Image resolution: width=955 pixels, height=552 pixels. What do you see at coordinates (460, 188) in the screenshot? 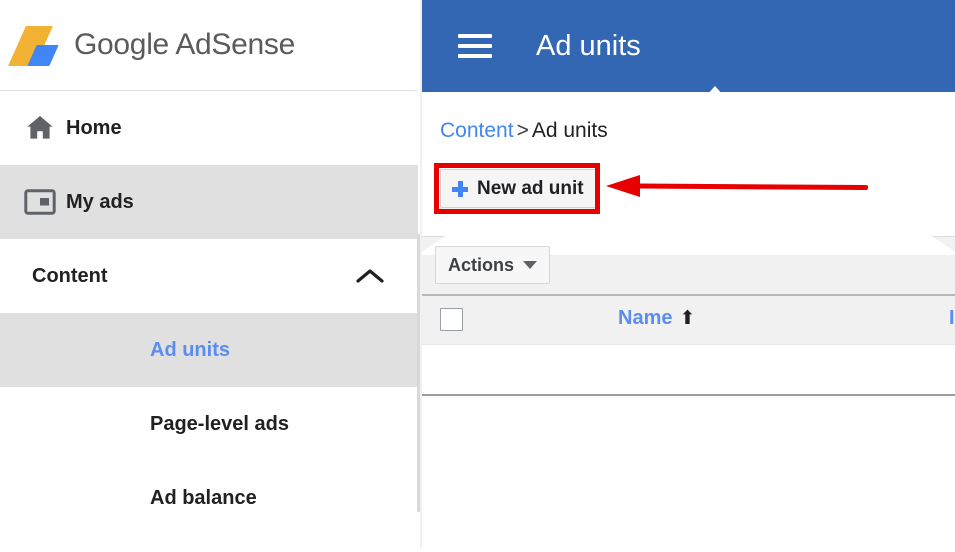
I see `plus-icon` at bounding box center [460, 188].